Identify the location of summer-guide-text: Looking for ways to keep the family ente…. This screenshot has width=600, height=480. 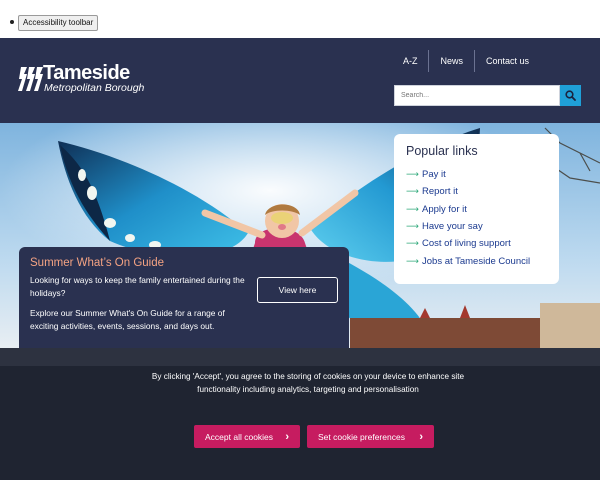
(137, 286).